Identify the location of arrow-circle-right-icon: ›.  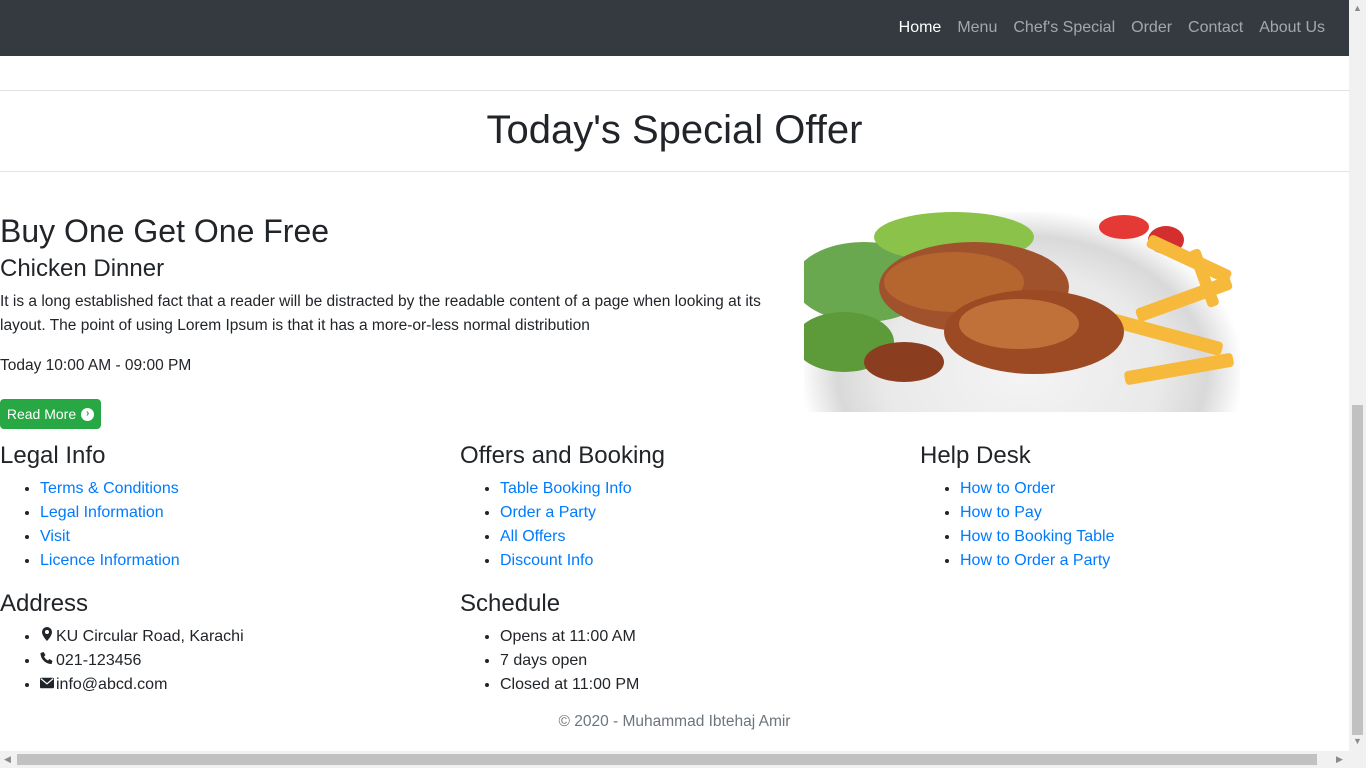
(88, 414).